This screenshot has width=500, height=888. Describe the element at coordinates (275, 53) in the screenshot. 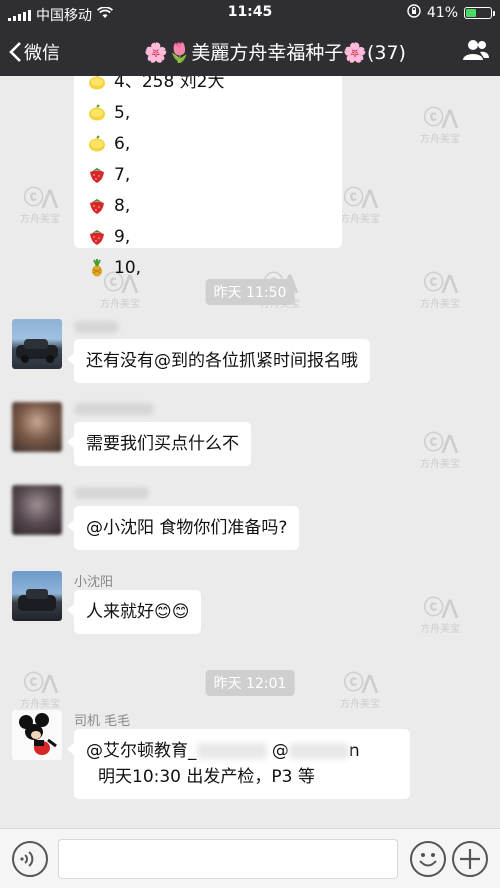

I see `chat-title: 🌸🌷美麗方舟幸福种子🌸(37)` at that location.